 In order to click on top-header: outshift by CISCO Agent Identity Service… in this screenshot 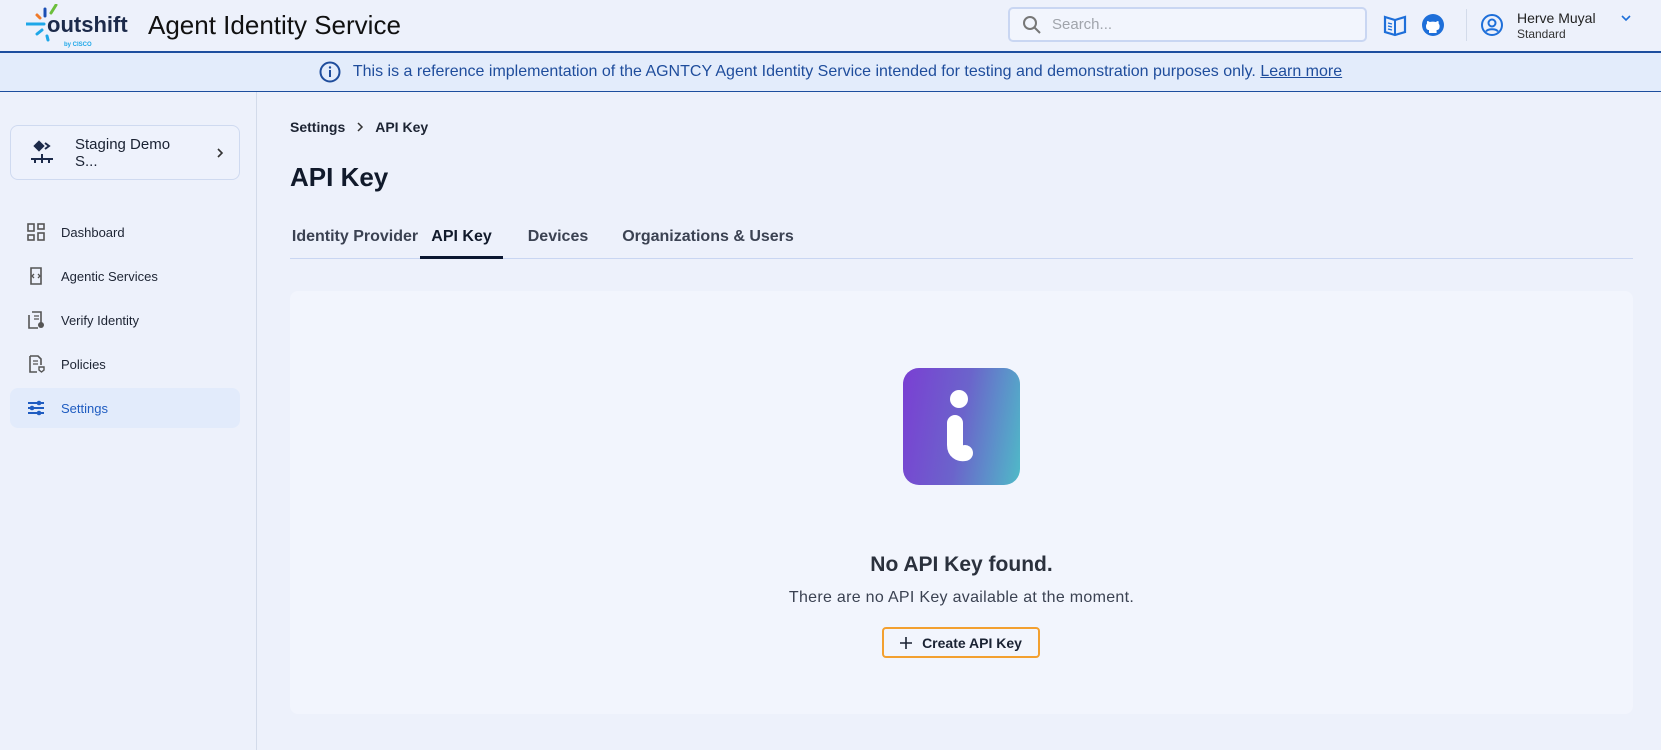, I will do `click(830, 26)`.